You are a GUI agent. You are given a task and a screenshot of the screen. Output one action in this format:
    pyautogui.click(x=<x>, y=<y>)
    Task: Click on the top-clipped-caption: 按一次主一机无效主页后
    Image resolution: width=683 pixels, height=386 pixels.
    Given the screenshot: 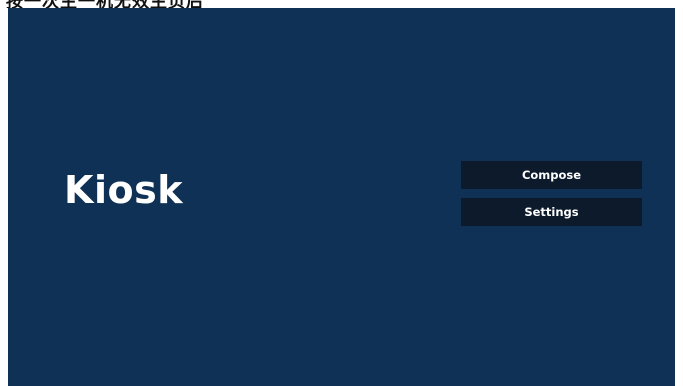 What is the action you would take?
    pyautogui.click(x=341, y=4)
    